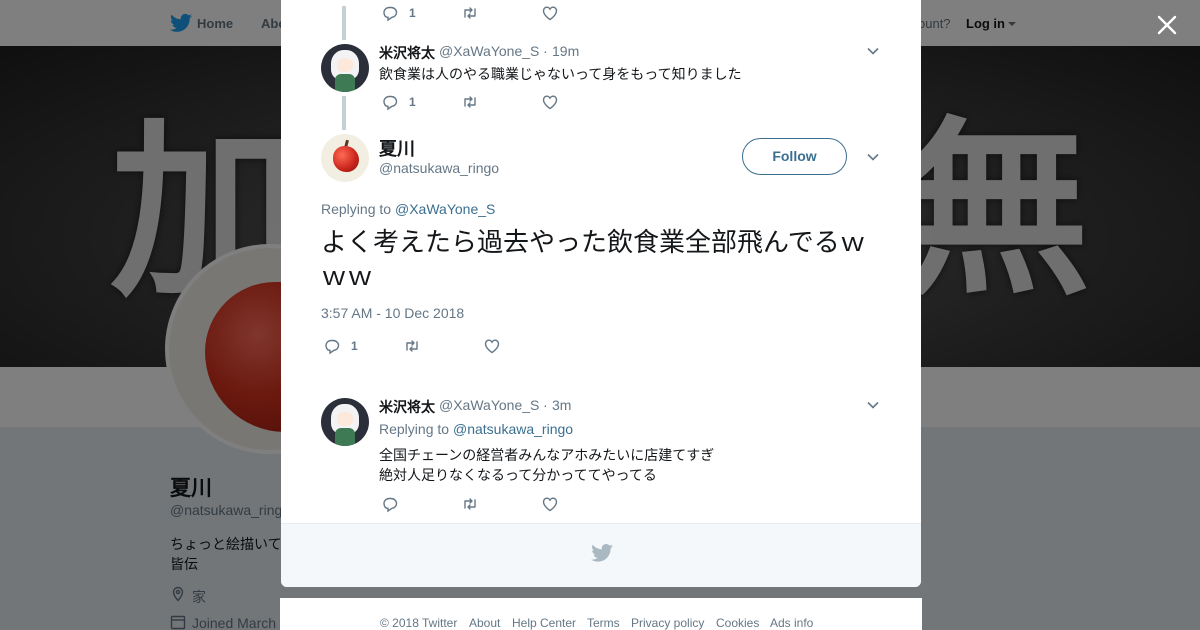 This screenshot has width=1200, height=630. Describe the element at coordinates (397, 148) in the screenshot. I see `main-tweet-author-name: 夏川` at that location.